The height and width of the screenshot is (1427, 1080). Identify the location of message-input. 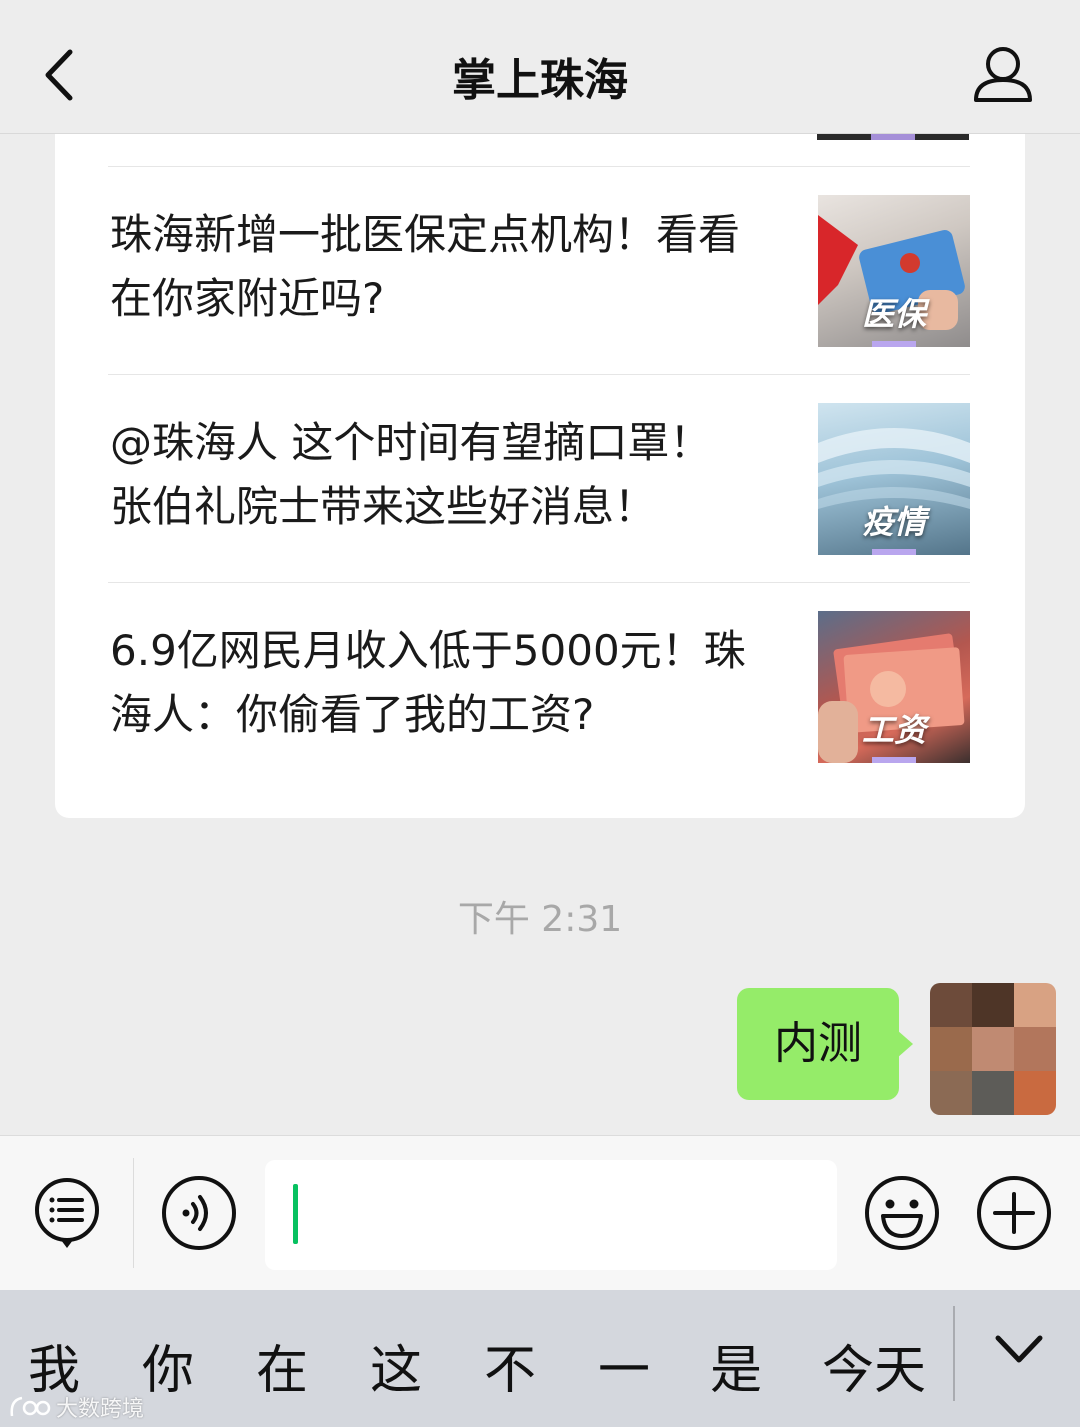
(551, 1215).